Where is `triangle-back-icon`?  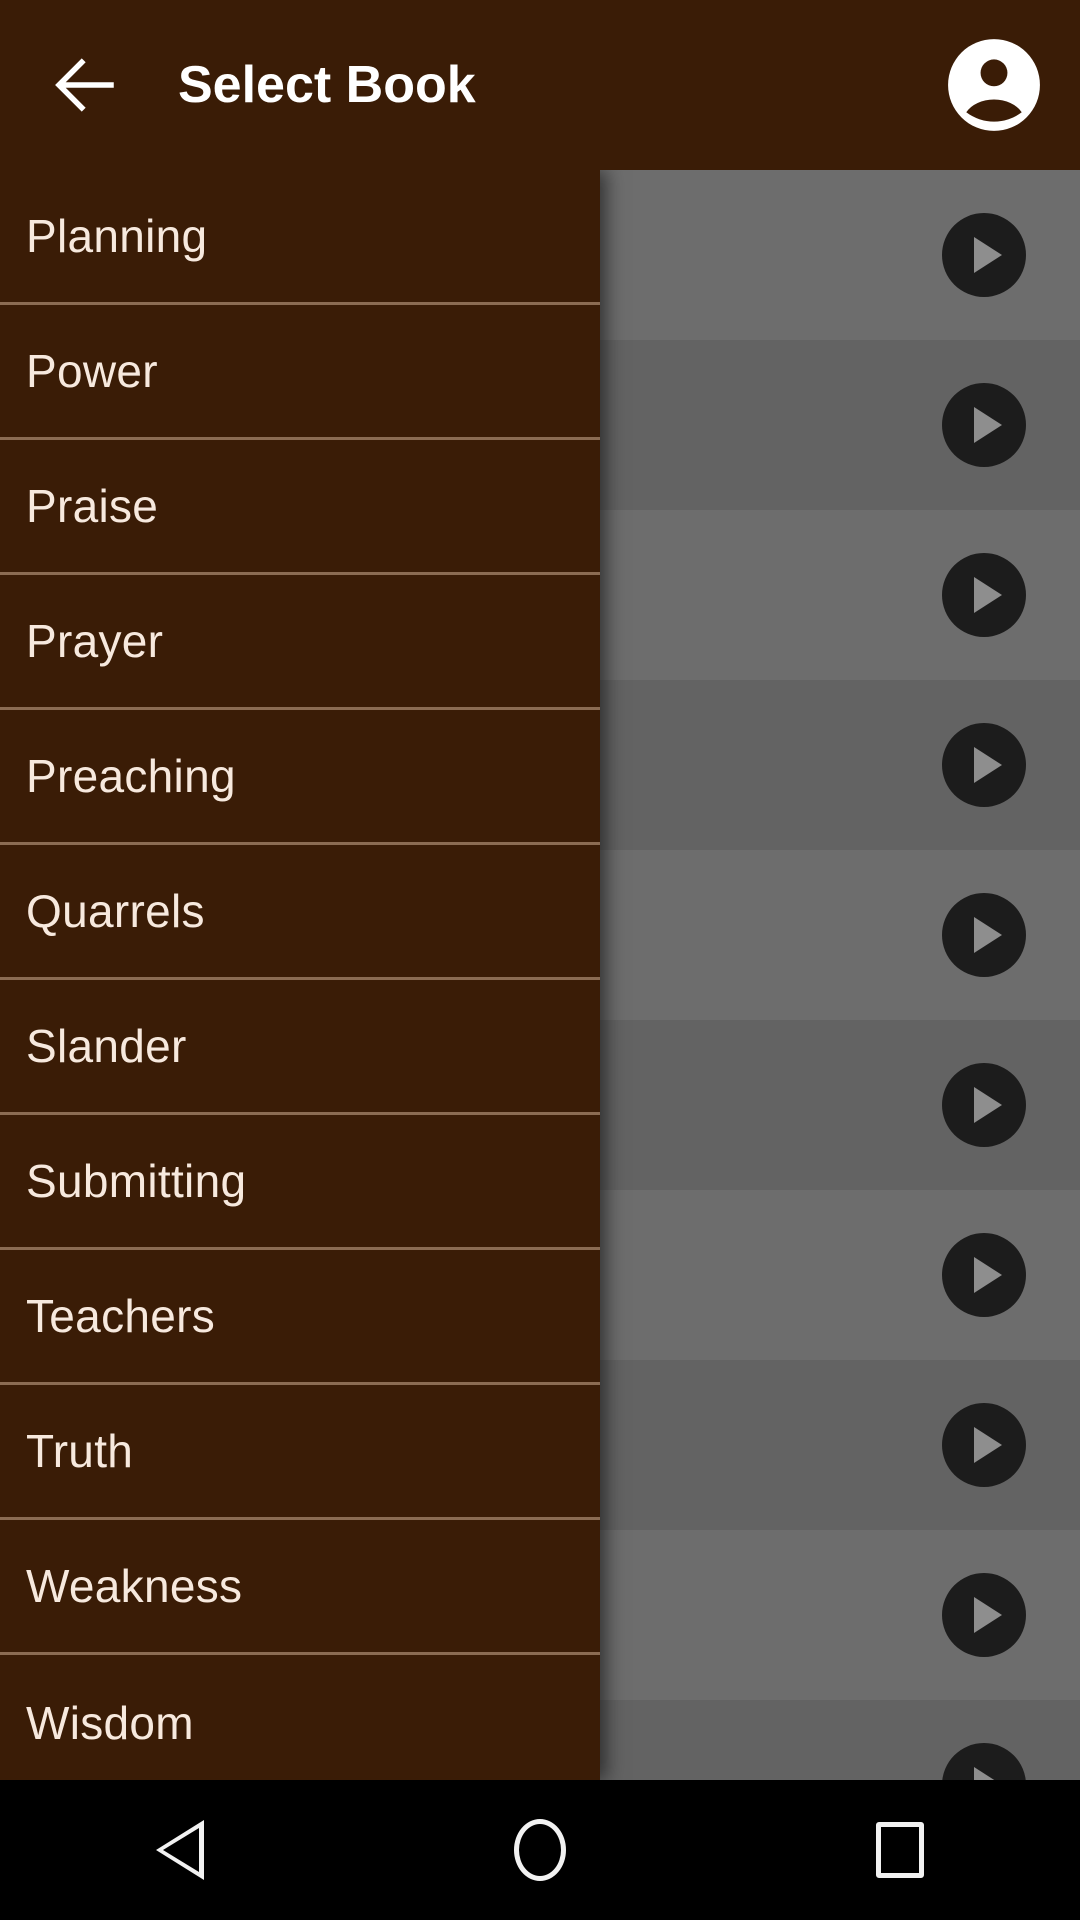
triangle-back-icon is located at coordinates (180, 1850).